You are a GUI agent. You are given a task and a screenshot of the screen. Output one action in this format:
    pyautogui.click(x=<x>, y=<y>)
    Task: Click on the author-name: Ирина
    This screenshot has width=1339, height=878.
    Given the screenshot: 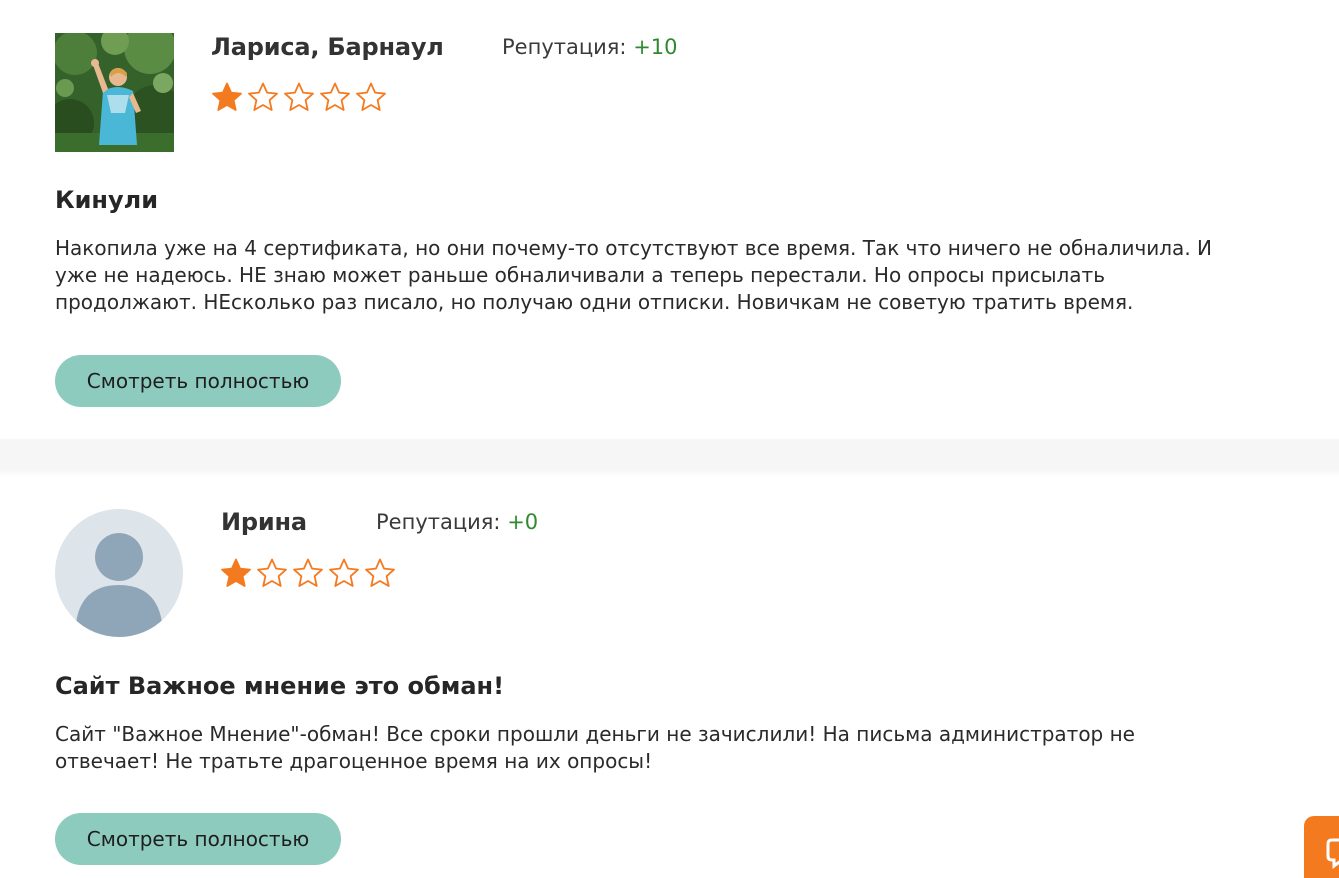 What is the action you would take?
    pyautogui.click(x=264, y=522)
    